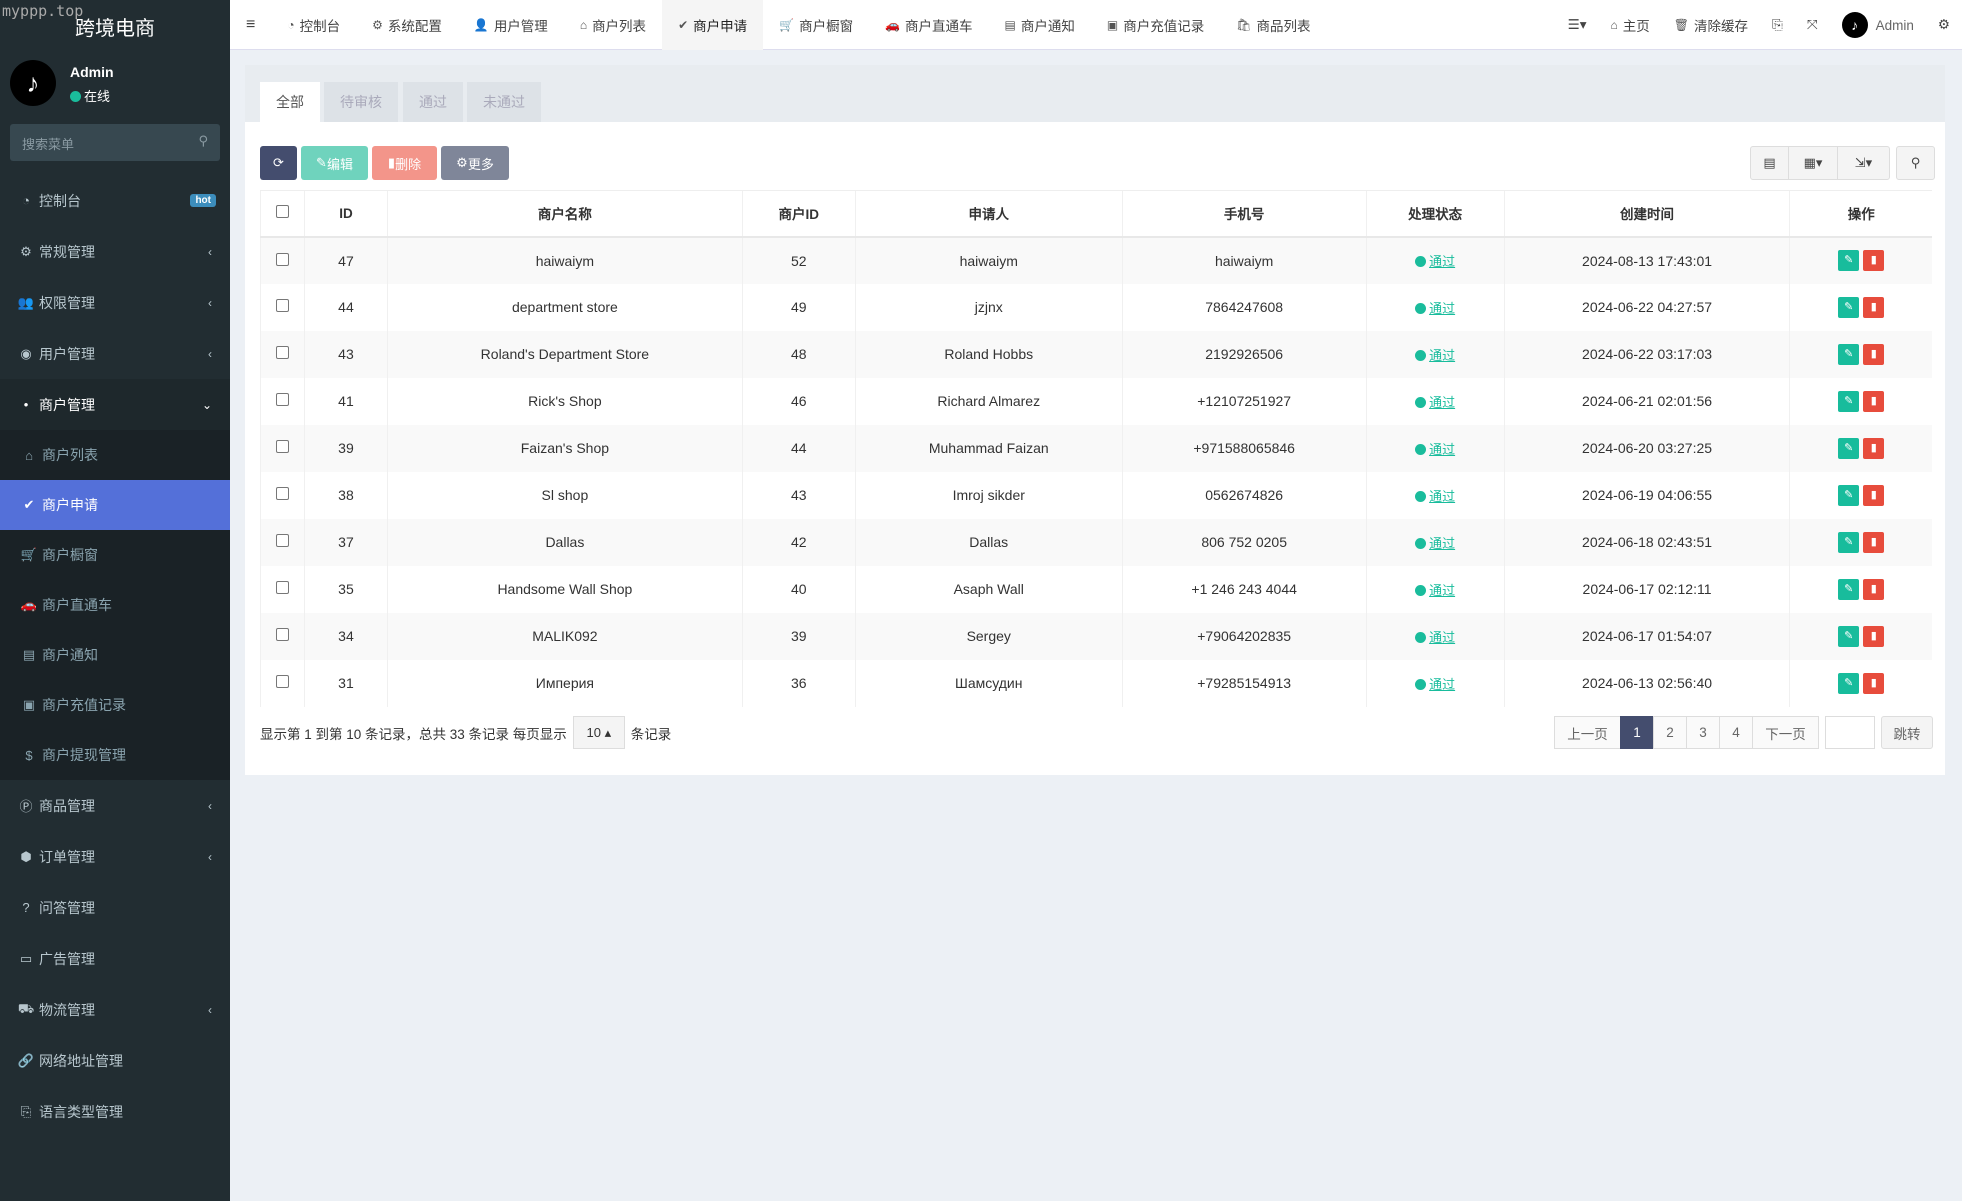 This screenshot has width=1962, height=1201. Describe the element at coordinates (1736, 732) in the screenshot. I see `page-4: 4` at that location.